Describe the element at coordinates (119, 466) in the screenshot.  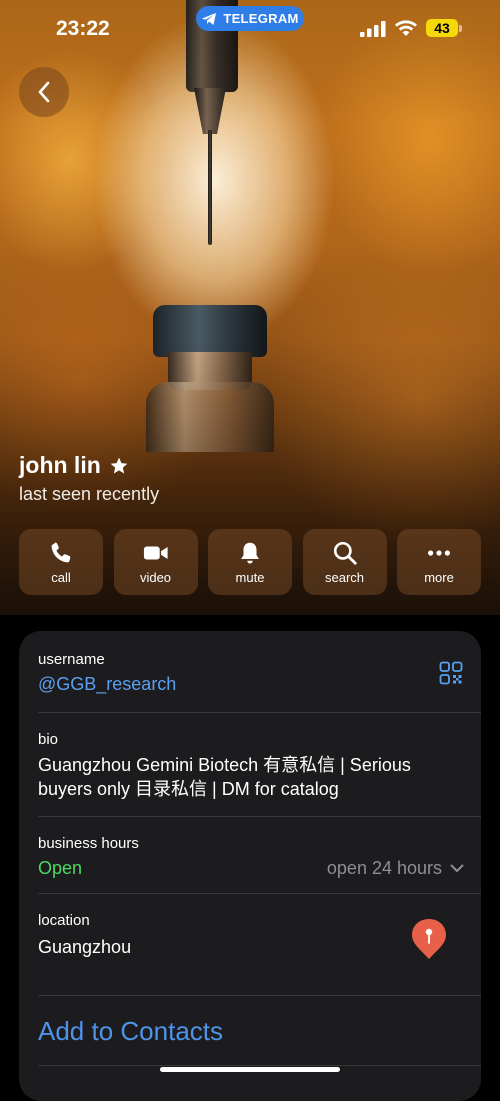
I see `star-icon` at that location.